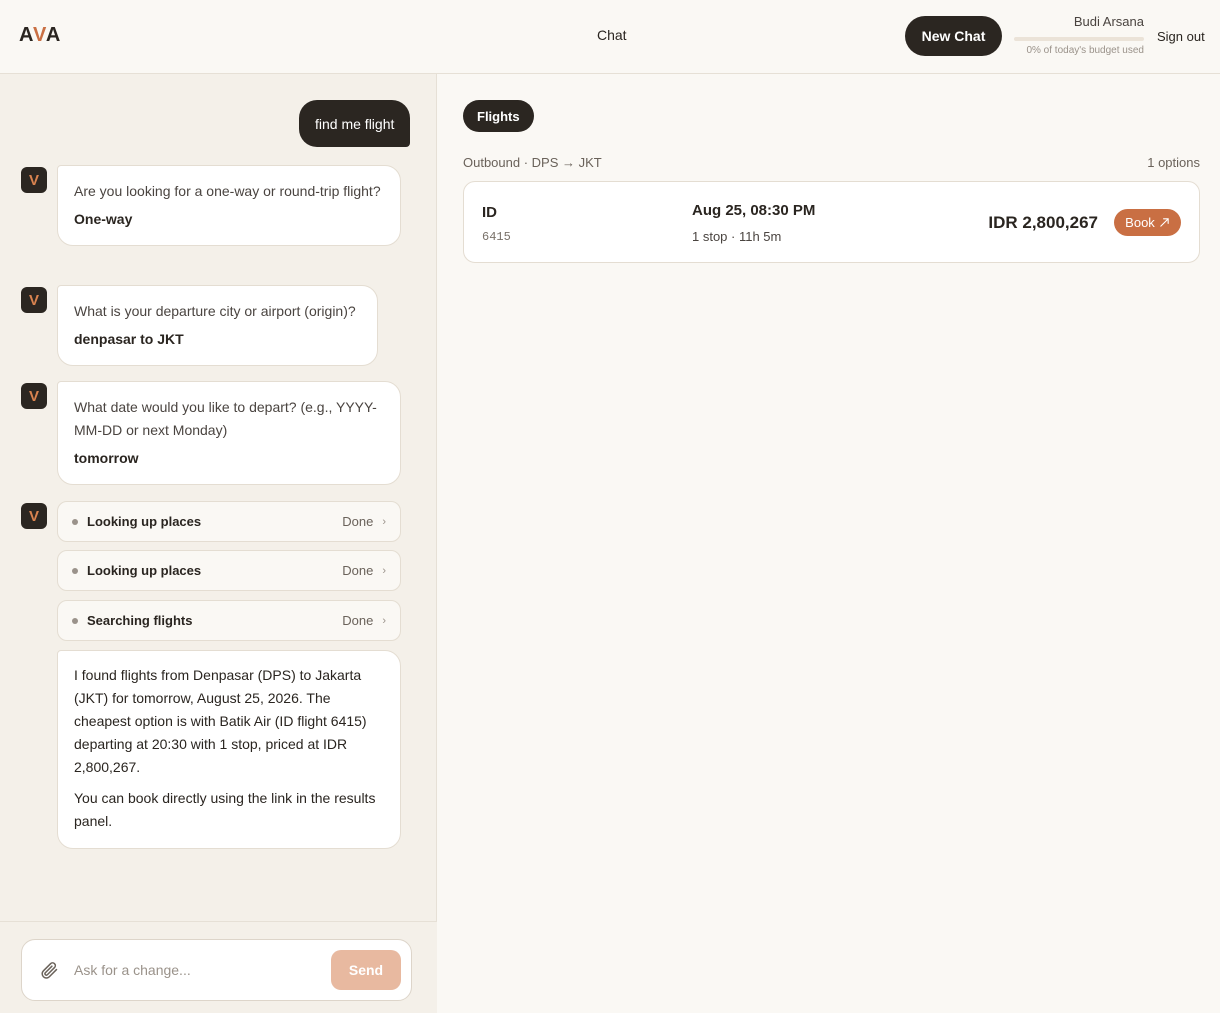  Describe the element at coordinates (953, 36) in the screenshot. I see `new-chat-button: New Chat` at that location.